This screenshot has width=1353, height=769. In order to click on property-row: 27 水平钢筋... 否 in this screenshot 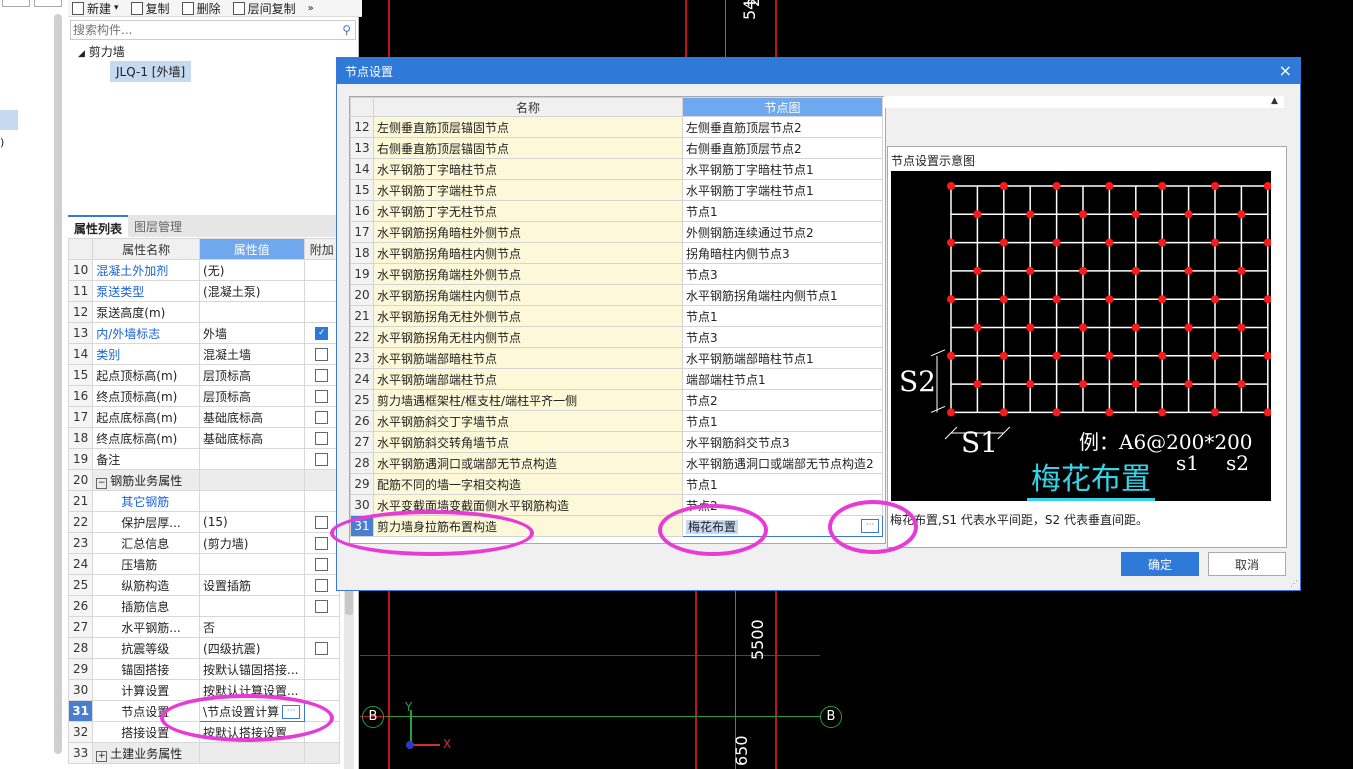, I will do `click(204, 627)`.